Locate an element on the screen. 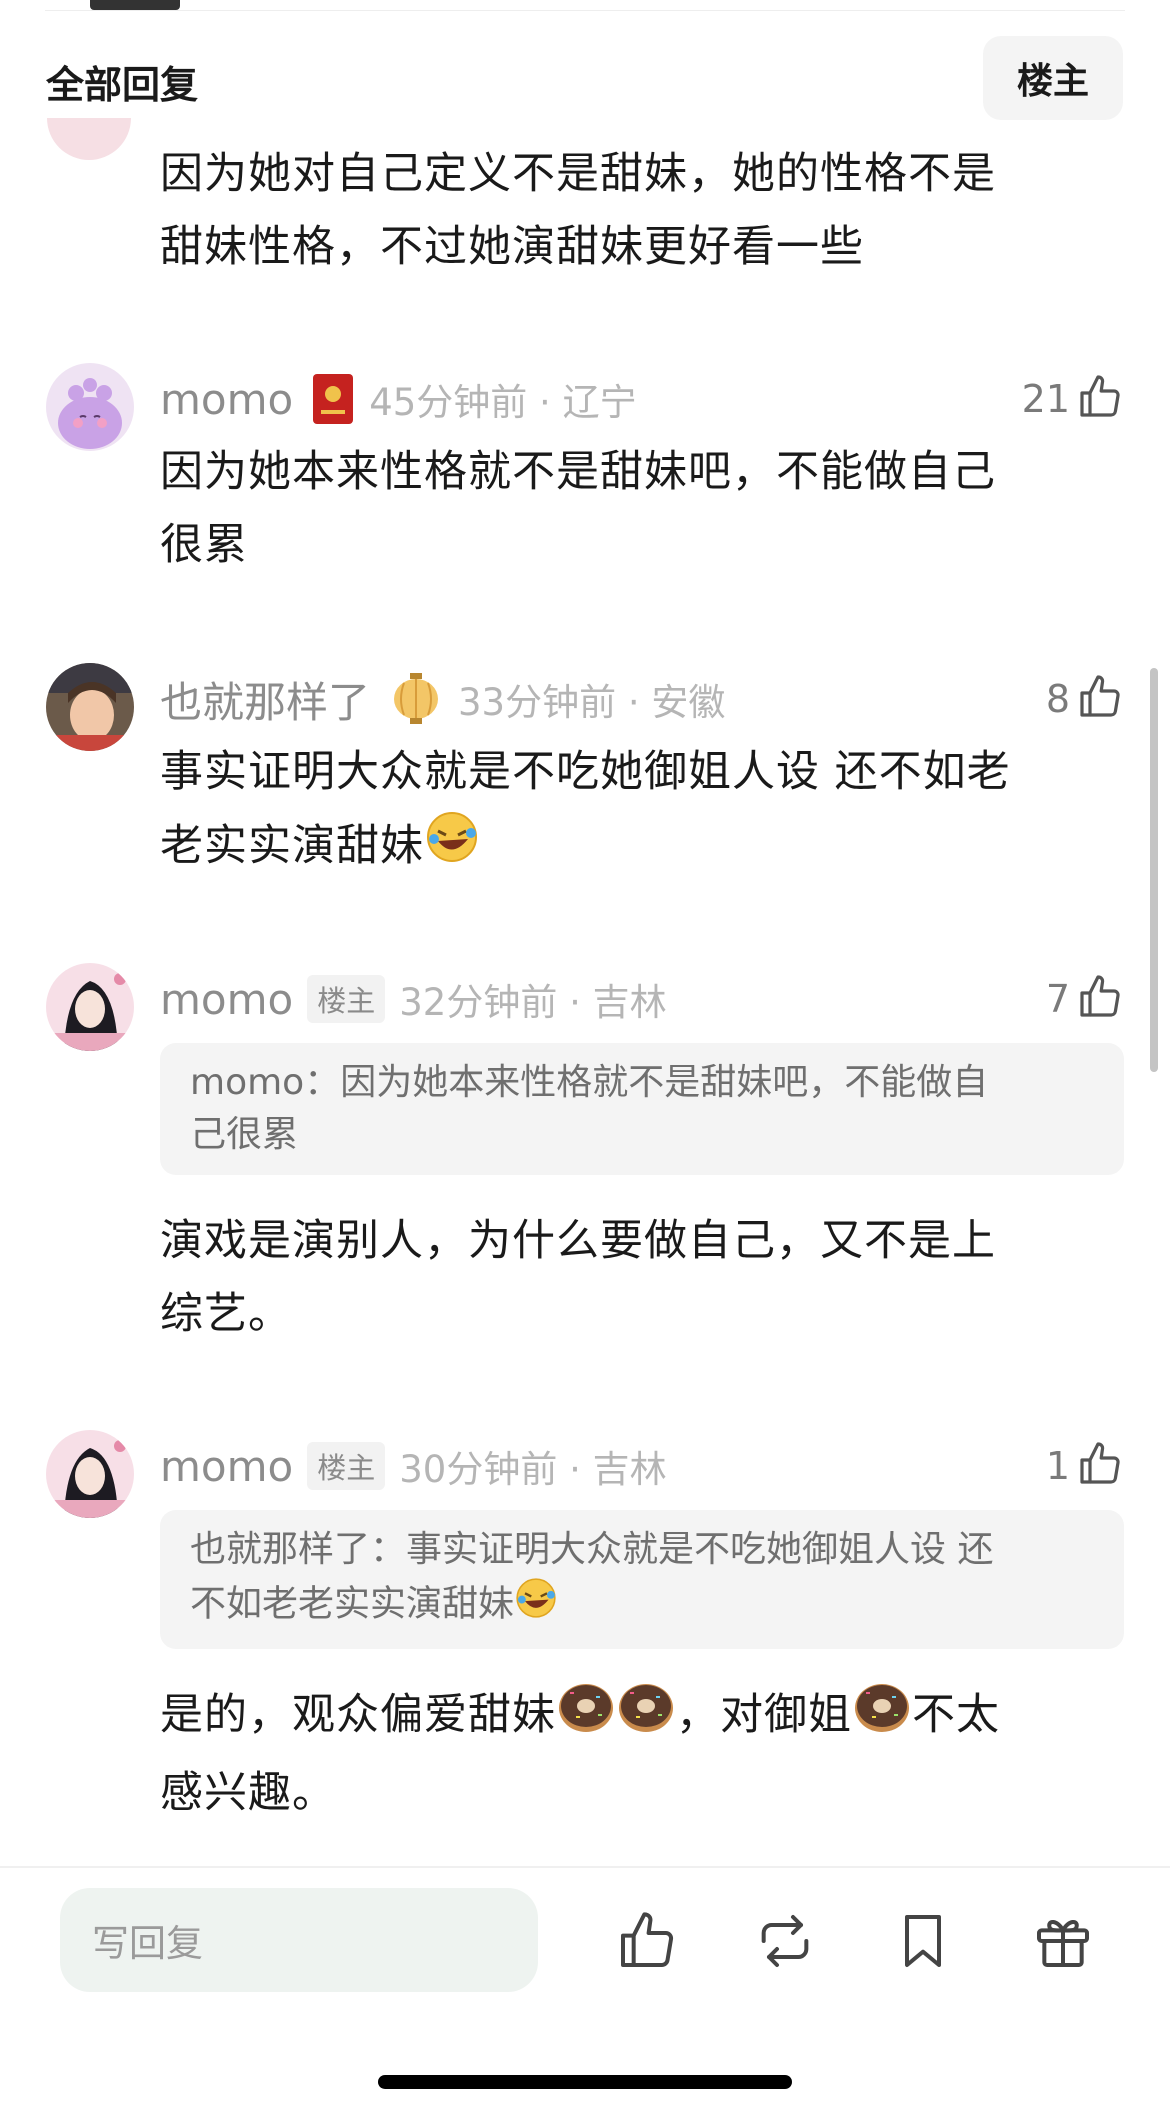  tab-indicator is located at coordinates (135, 5).